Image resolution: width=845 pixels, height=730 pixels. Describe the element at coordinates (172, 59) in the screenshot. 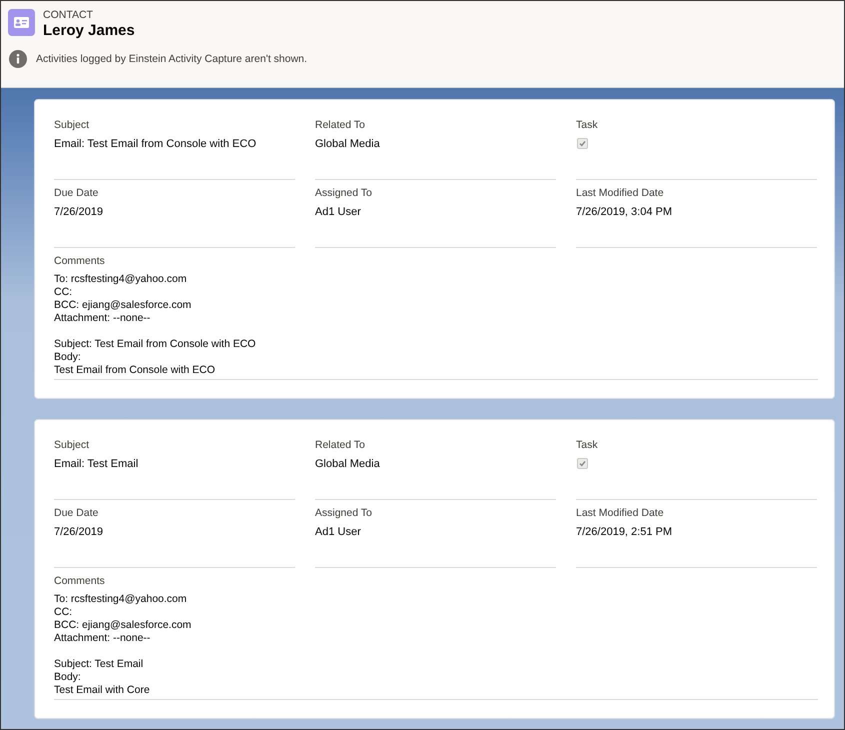

I see `notice-text: Activities logged by Einstein Activity Capture aren't shown.` at that location.